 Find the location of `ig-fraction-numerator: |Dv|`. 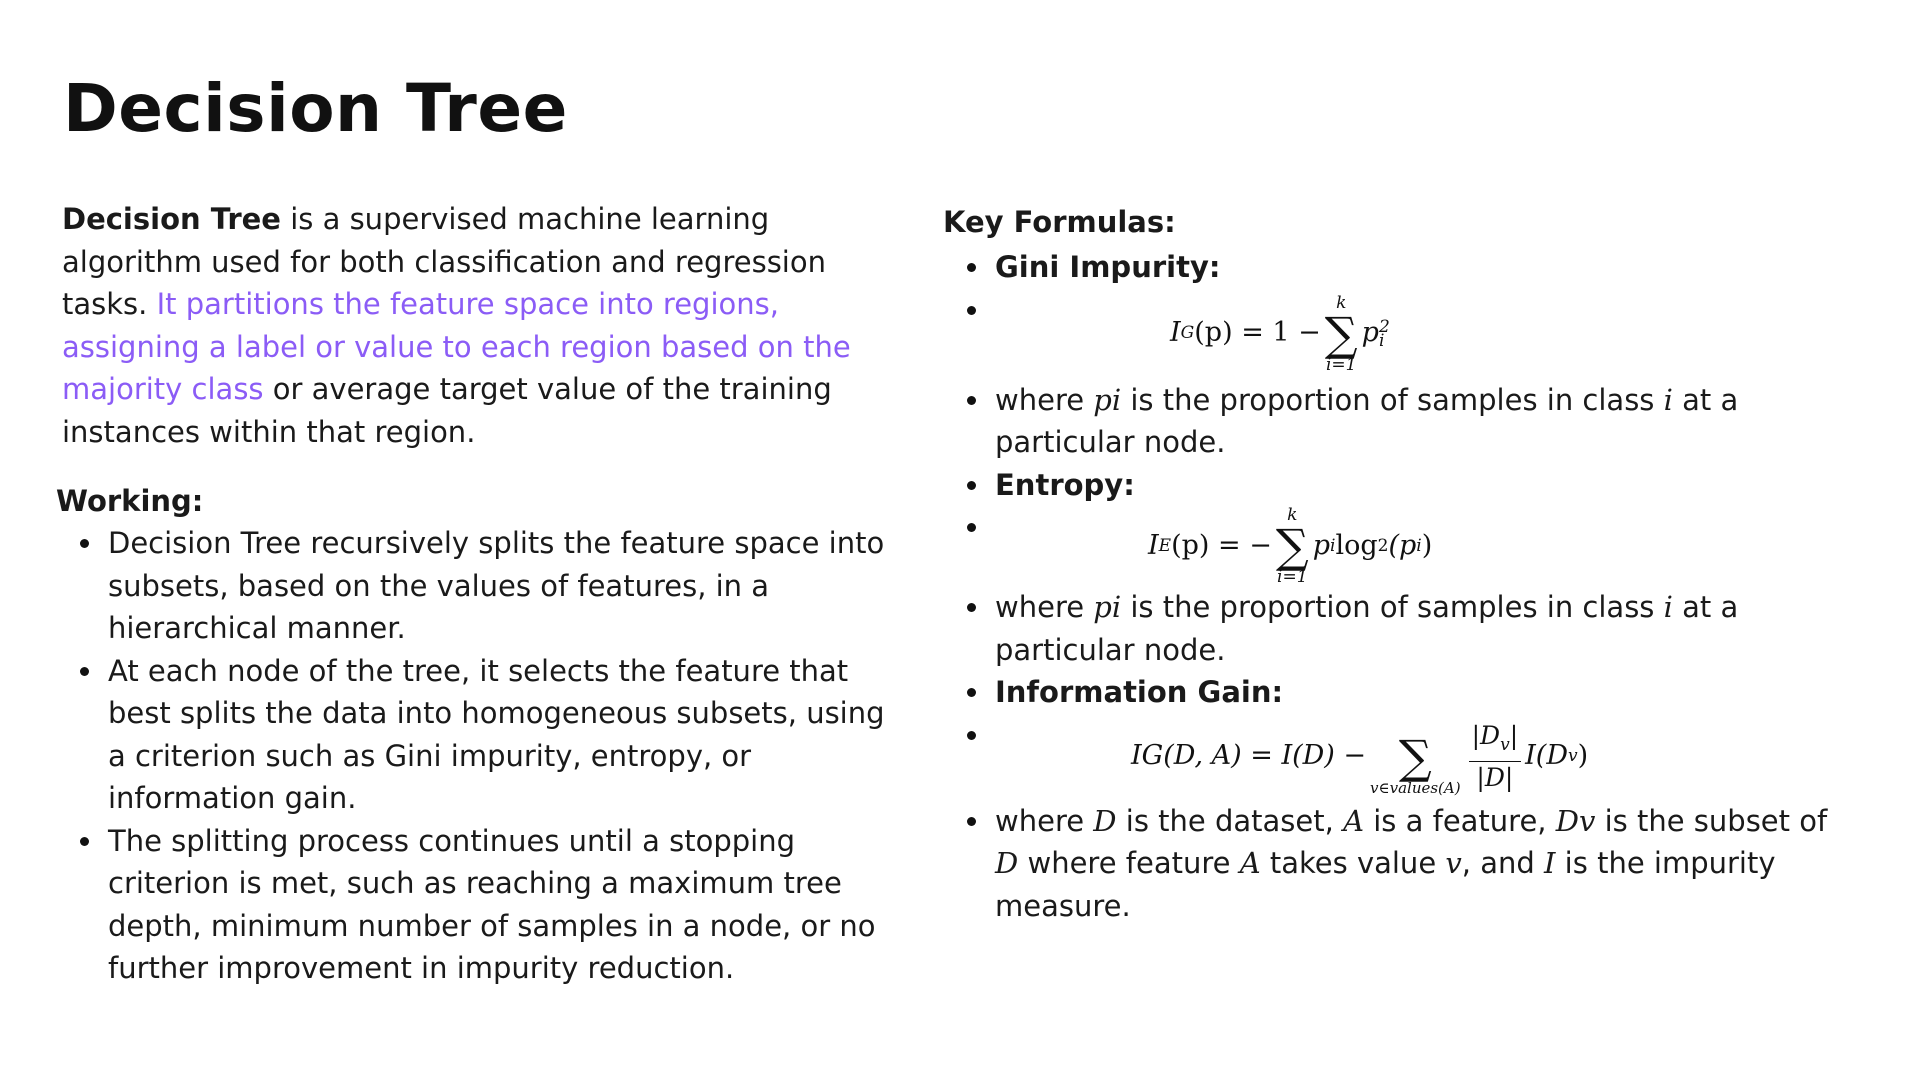

ig-fraction-numerator: |Dv| is located at coordinates (1495, 741).